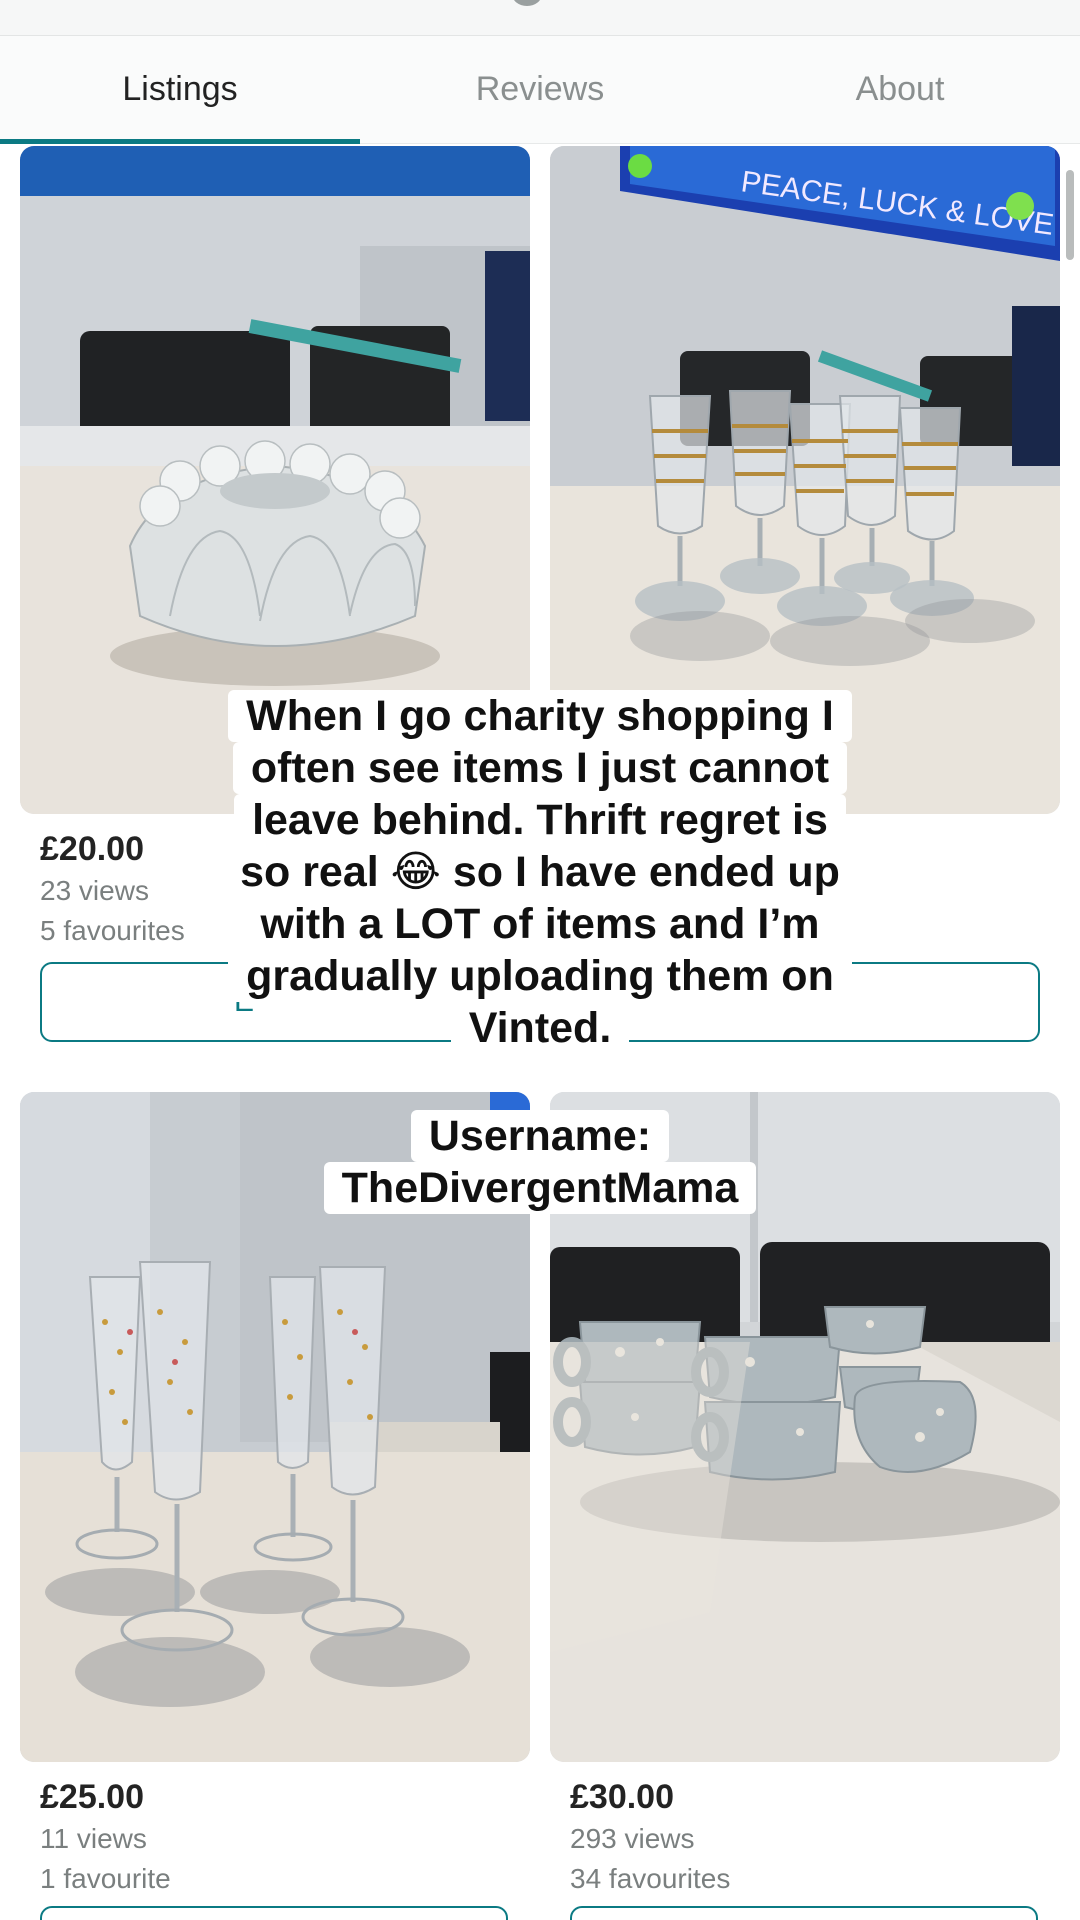 The width and height of the screenshot is (1080, 1920). I want to click on listing-price: £30.00, so click(622, 1797).